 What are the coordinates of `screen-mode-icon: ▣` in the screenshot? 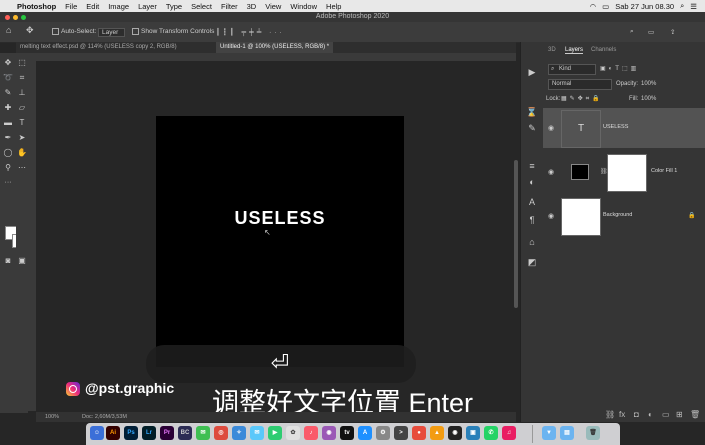 It's located at (22, 260).